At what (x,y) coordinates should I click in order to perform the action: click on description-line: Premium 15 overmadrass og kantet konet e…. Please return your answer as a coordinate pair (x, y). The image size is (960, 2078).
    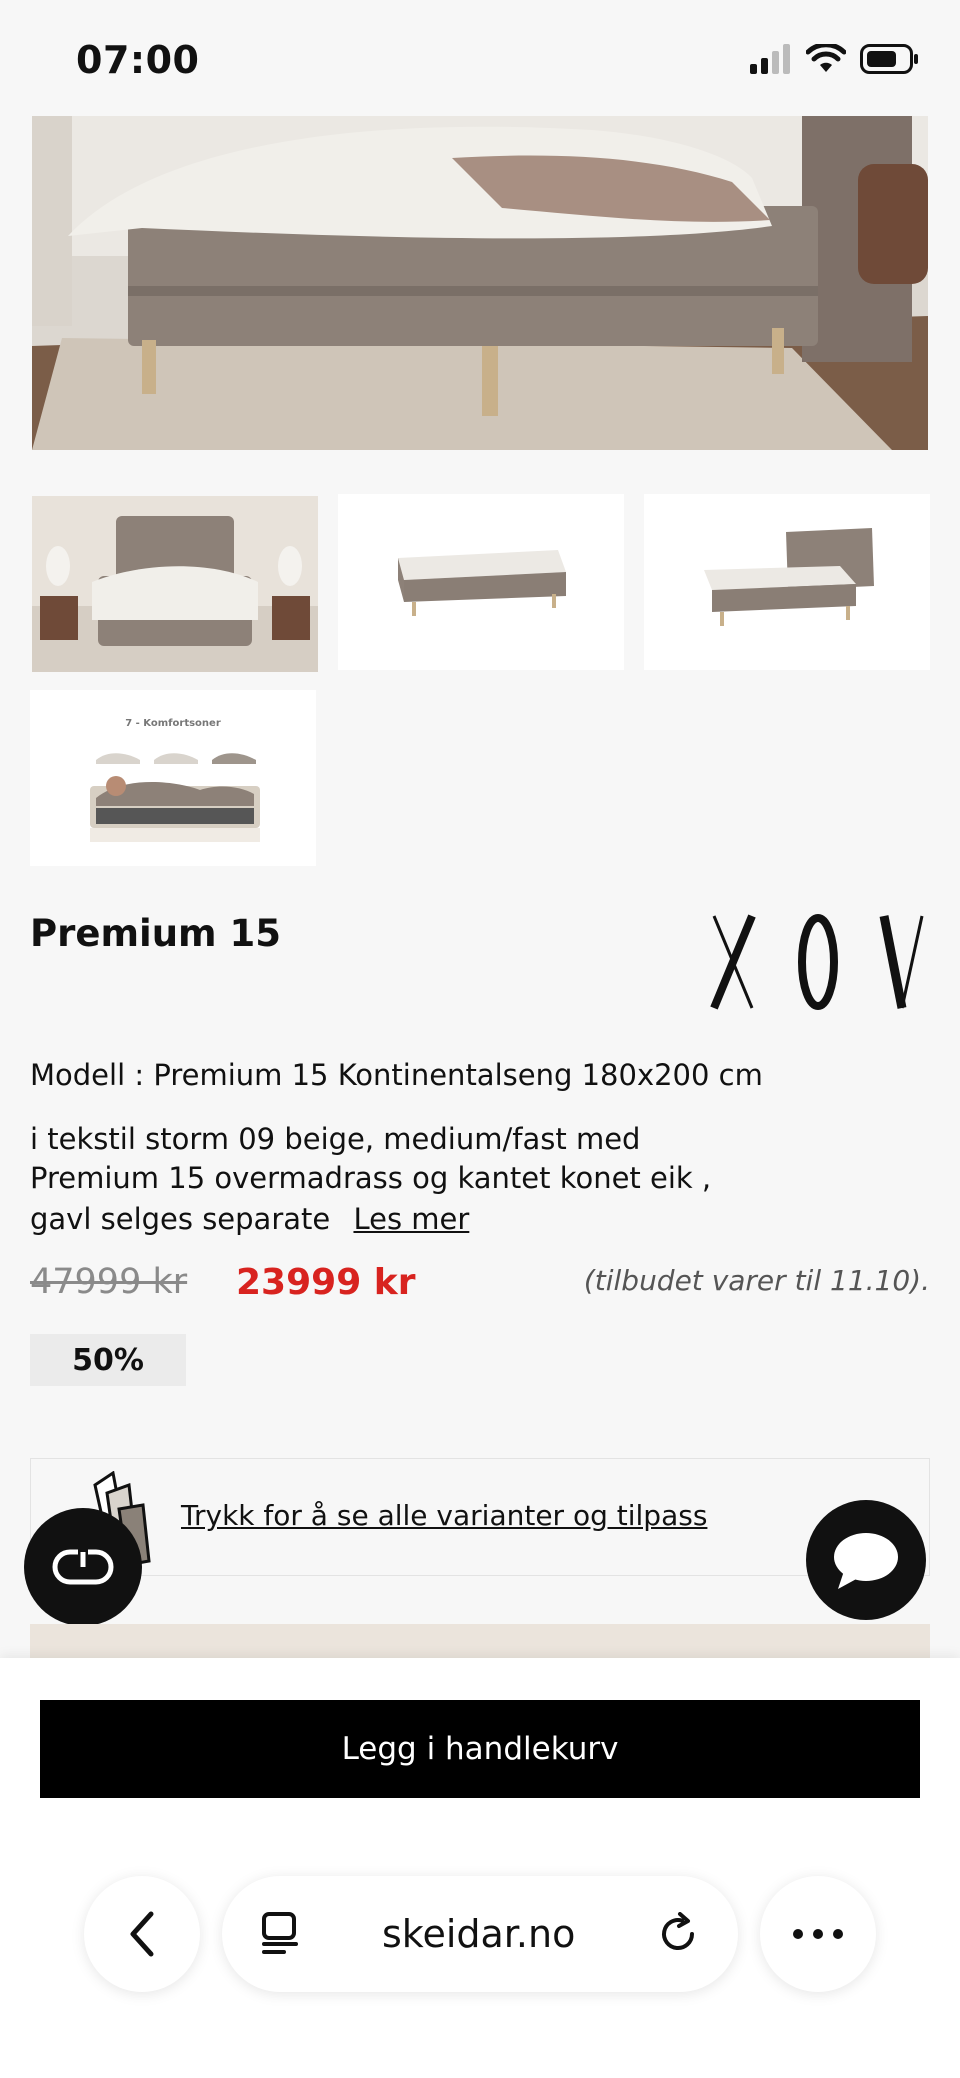
    Looking at the image, I should click on (371, 1178).